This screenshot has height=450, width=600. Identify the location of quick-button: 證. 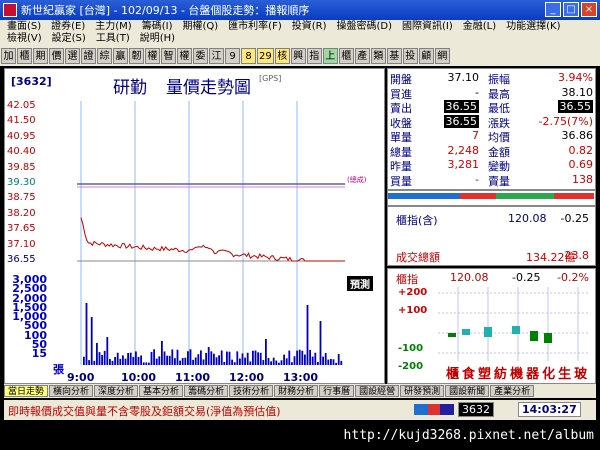
(88, 56).